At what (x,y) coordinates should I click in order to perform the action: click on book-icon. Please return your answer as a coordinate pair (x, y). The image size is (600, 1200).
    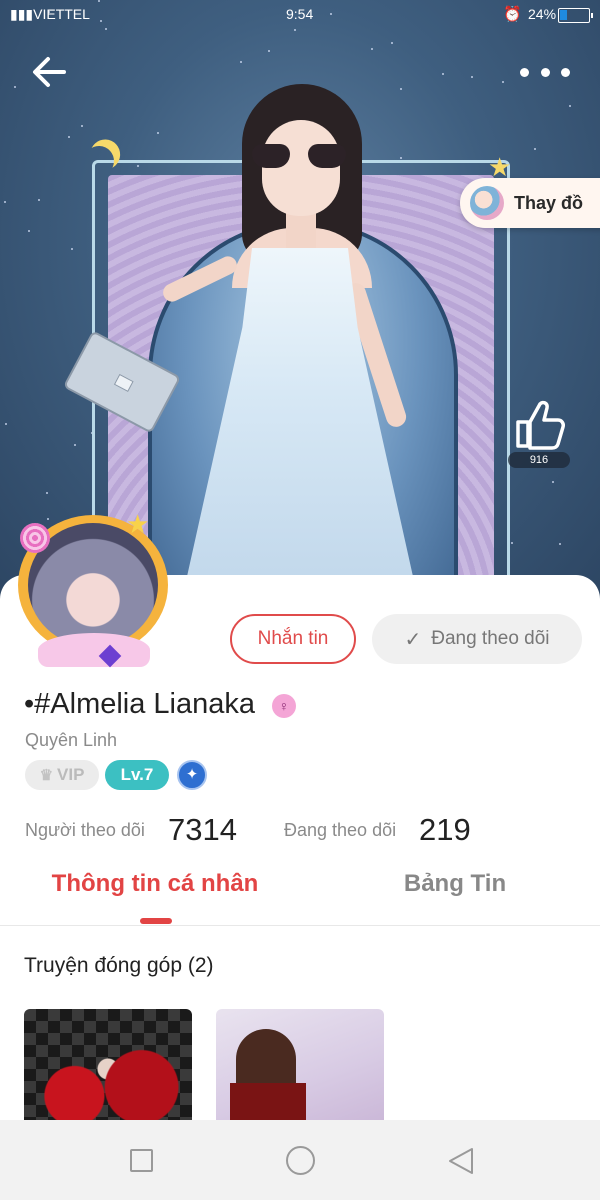
    Looking at the image, I should click on (94, 650).